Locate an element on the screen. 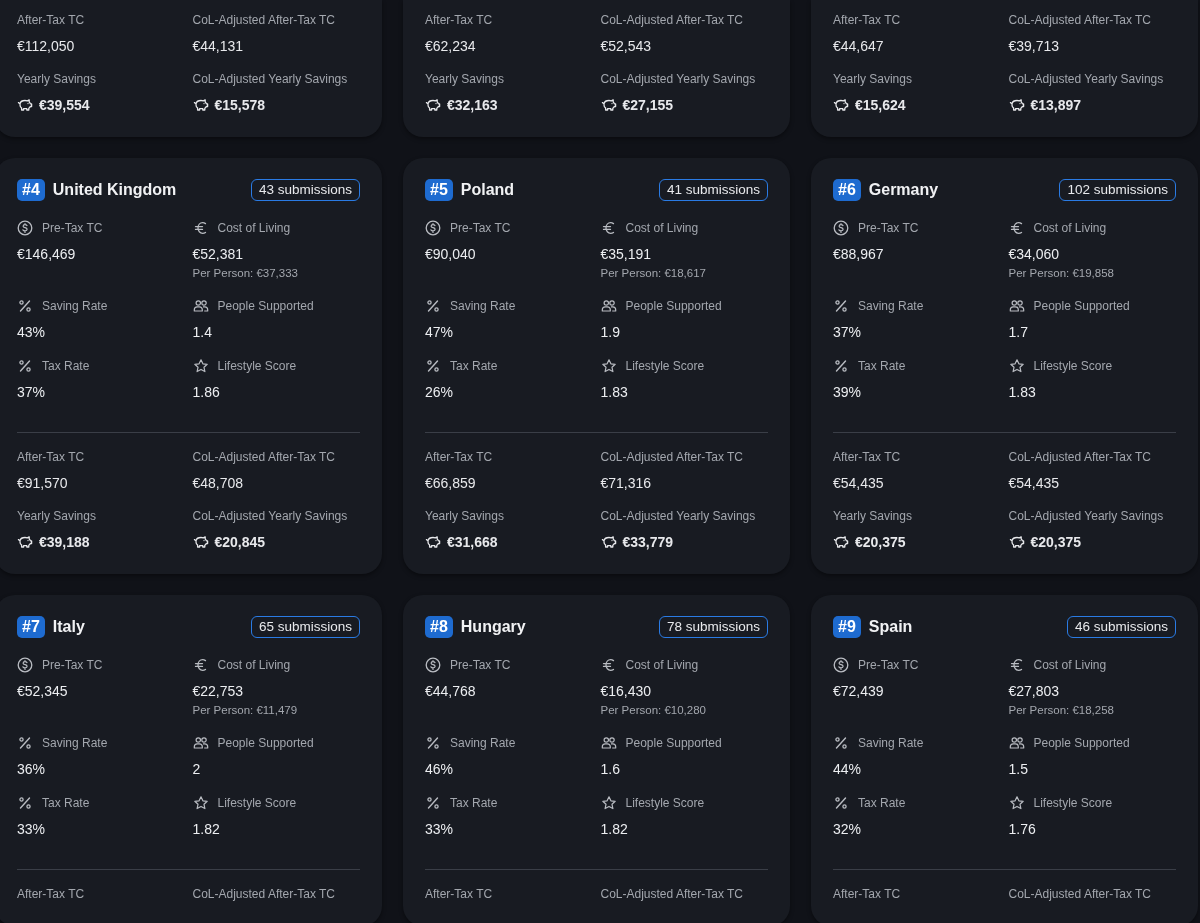 This screenshot has height=923, width=1200. country-name: Germany is located at coordinates (903, 190).